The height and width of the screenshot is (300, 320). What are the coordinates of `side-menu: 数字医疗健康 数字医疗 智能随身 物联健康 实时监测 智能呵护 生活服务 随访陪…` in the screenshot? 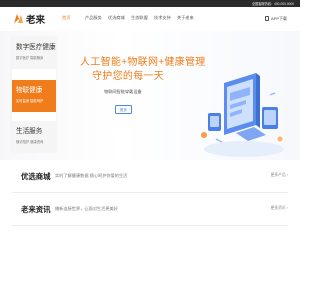 It's located at (34, 95).